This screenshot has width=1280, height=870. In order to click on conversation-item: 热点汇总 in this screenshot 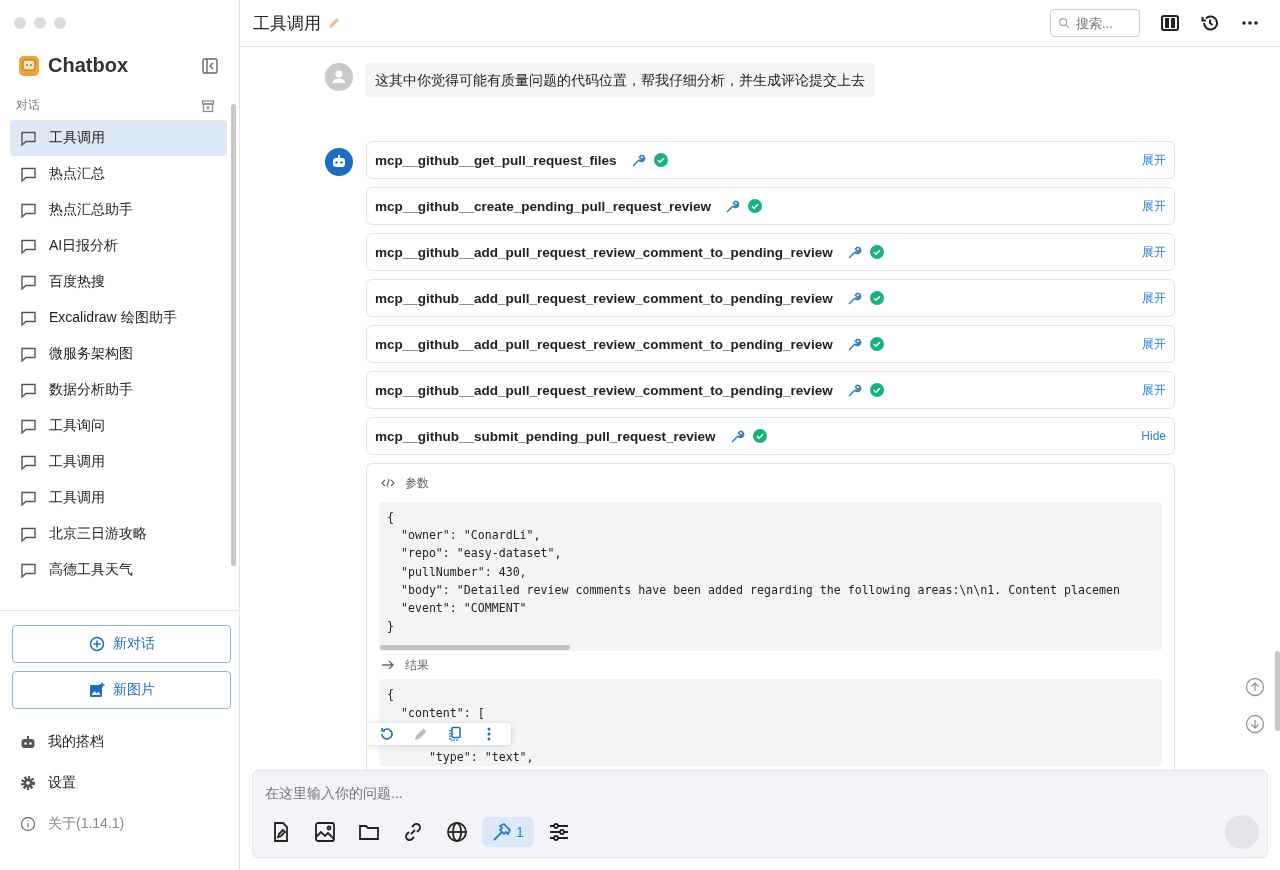, I will do `click(118, 174)`.